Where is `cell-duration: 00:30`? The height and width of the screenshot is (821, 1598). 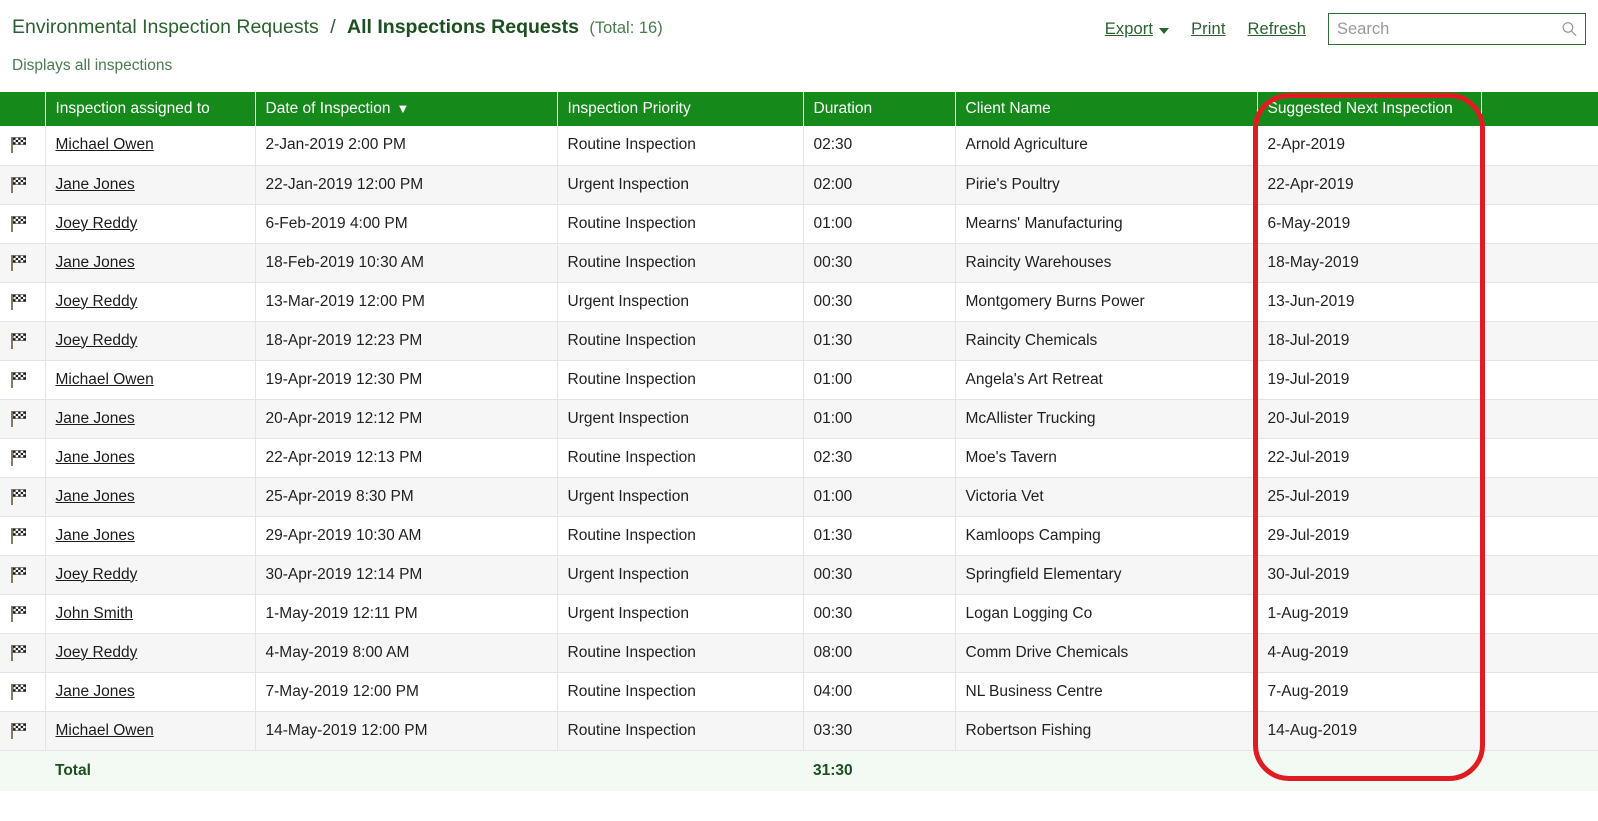 cell-duration: 00:30 is located at coordinates (879, 302).